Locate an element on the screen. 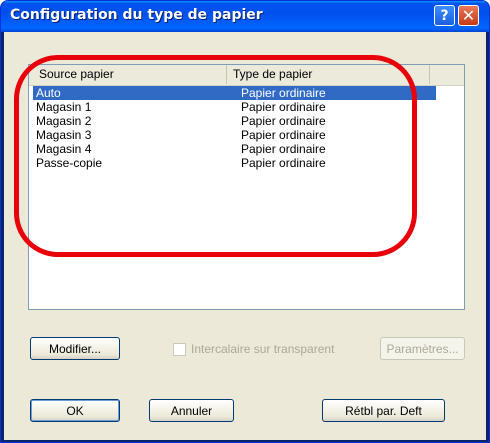 This screenshot has width=490, height=443. close-icon: ✕ is located at coordinates (468, 15).